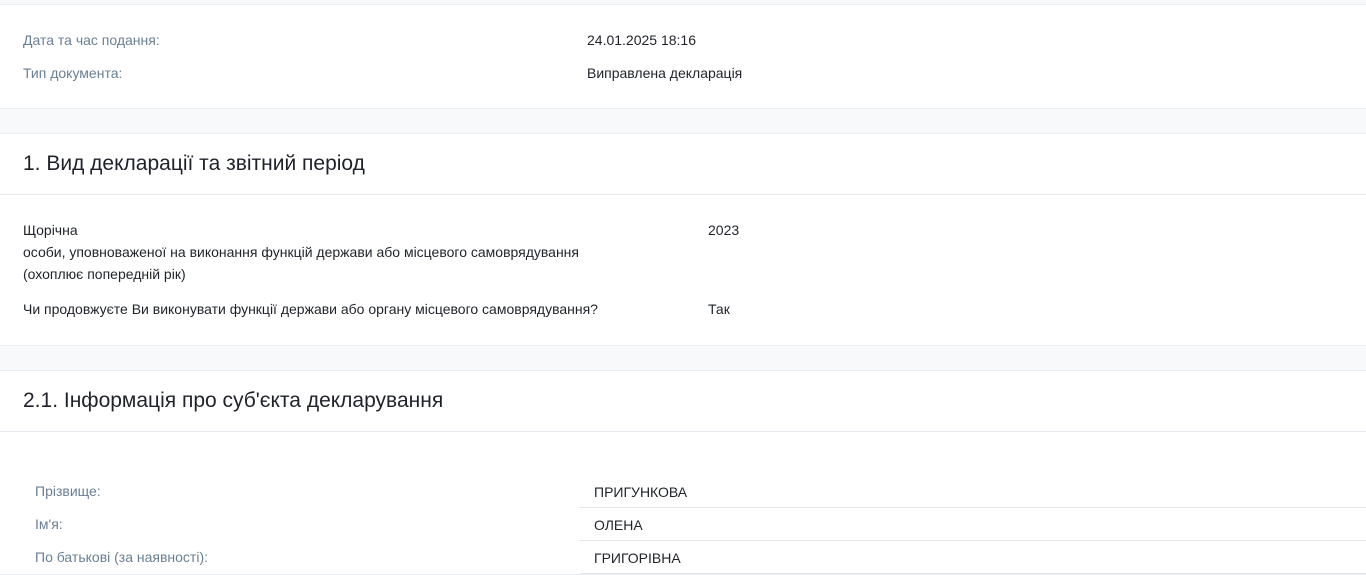 Image resolution: width=1366 pixels, height=575 pixels. Describe the element at coordinates (973, 558) in the screenshot. I see `patronymic-value-cell: ГРИГОРІВНА` at that location.